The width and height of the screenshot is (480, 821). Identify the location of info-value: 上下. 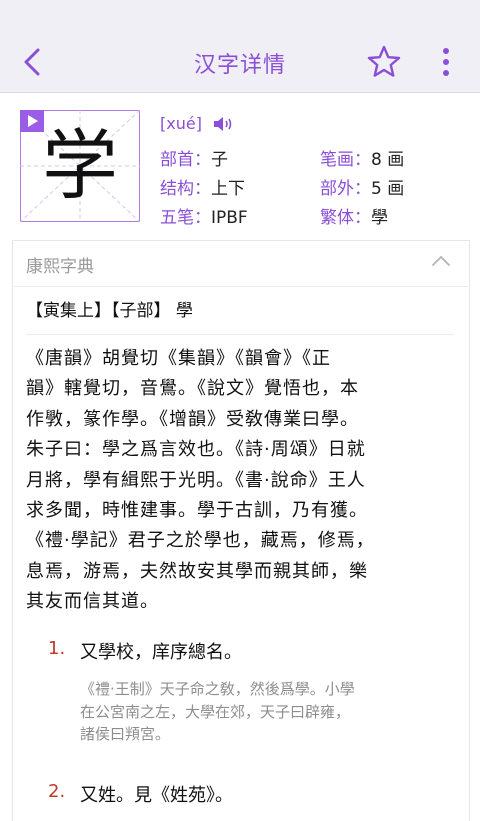
(228, 189).